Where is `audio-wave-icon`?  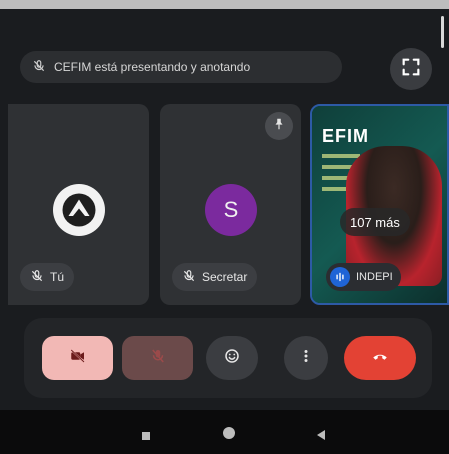 audio-wave-icon is located at coordinates (340, 277).